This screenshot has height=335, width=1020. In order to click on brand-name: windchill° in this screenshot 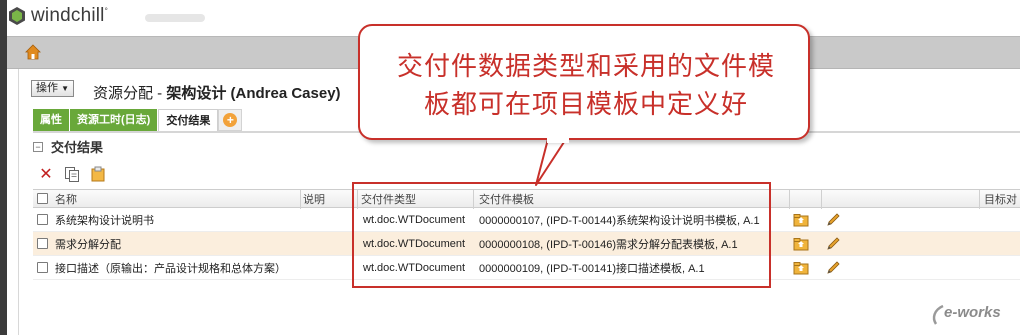, I will do `click(70, 15)`.